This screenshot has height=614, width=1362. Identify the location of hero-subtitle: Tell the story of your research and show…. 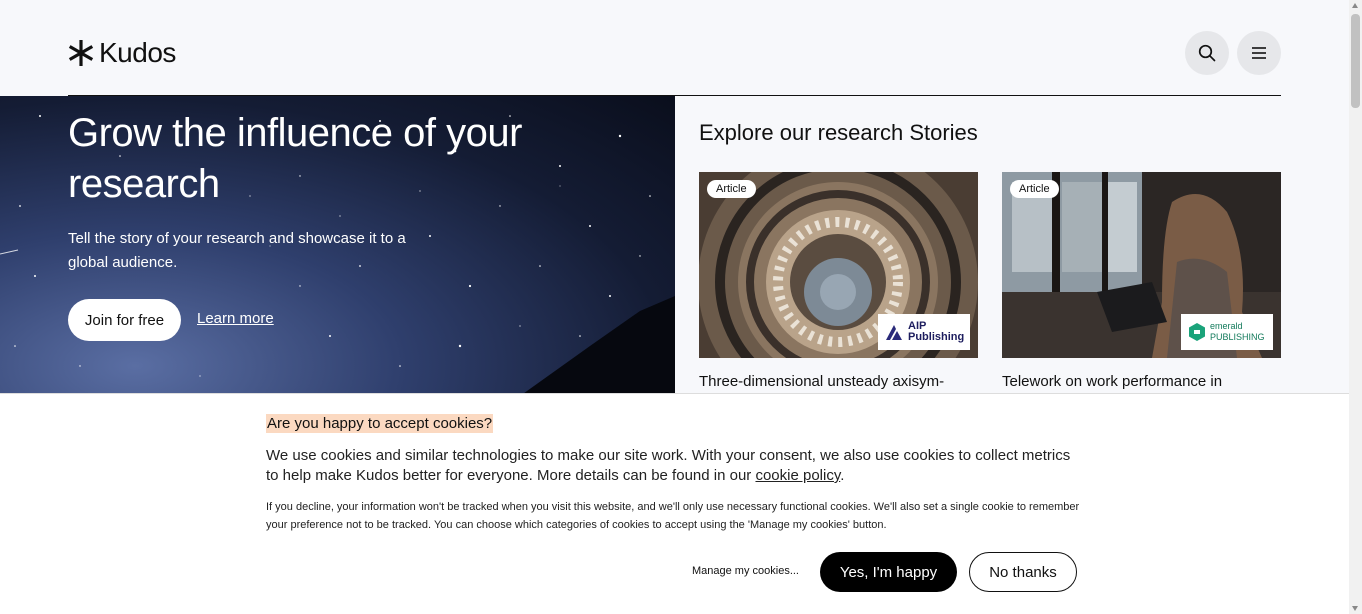
(237, 250).